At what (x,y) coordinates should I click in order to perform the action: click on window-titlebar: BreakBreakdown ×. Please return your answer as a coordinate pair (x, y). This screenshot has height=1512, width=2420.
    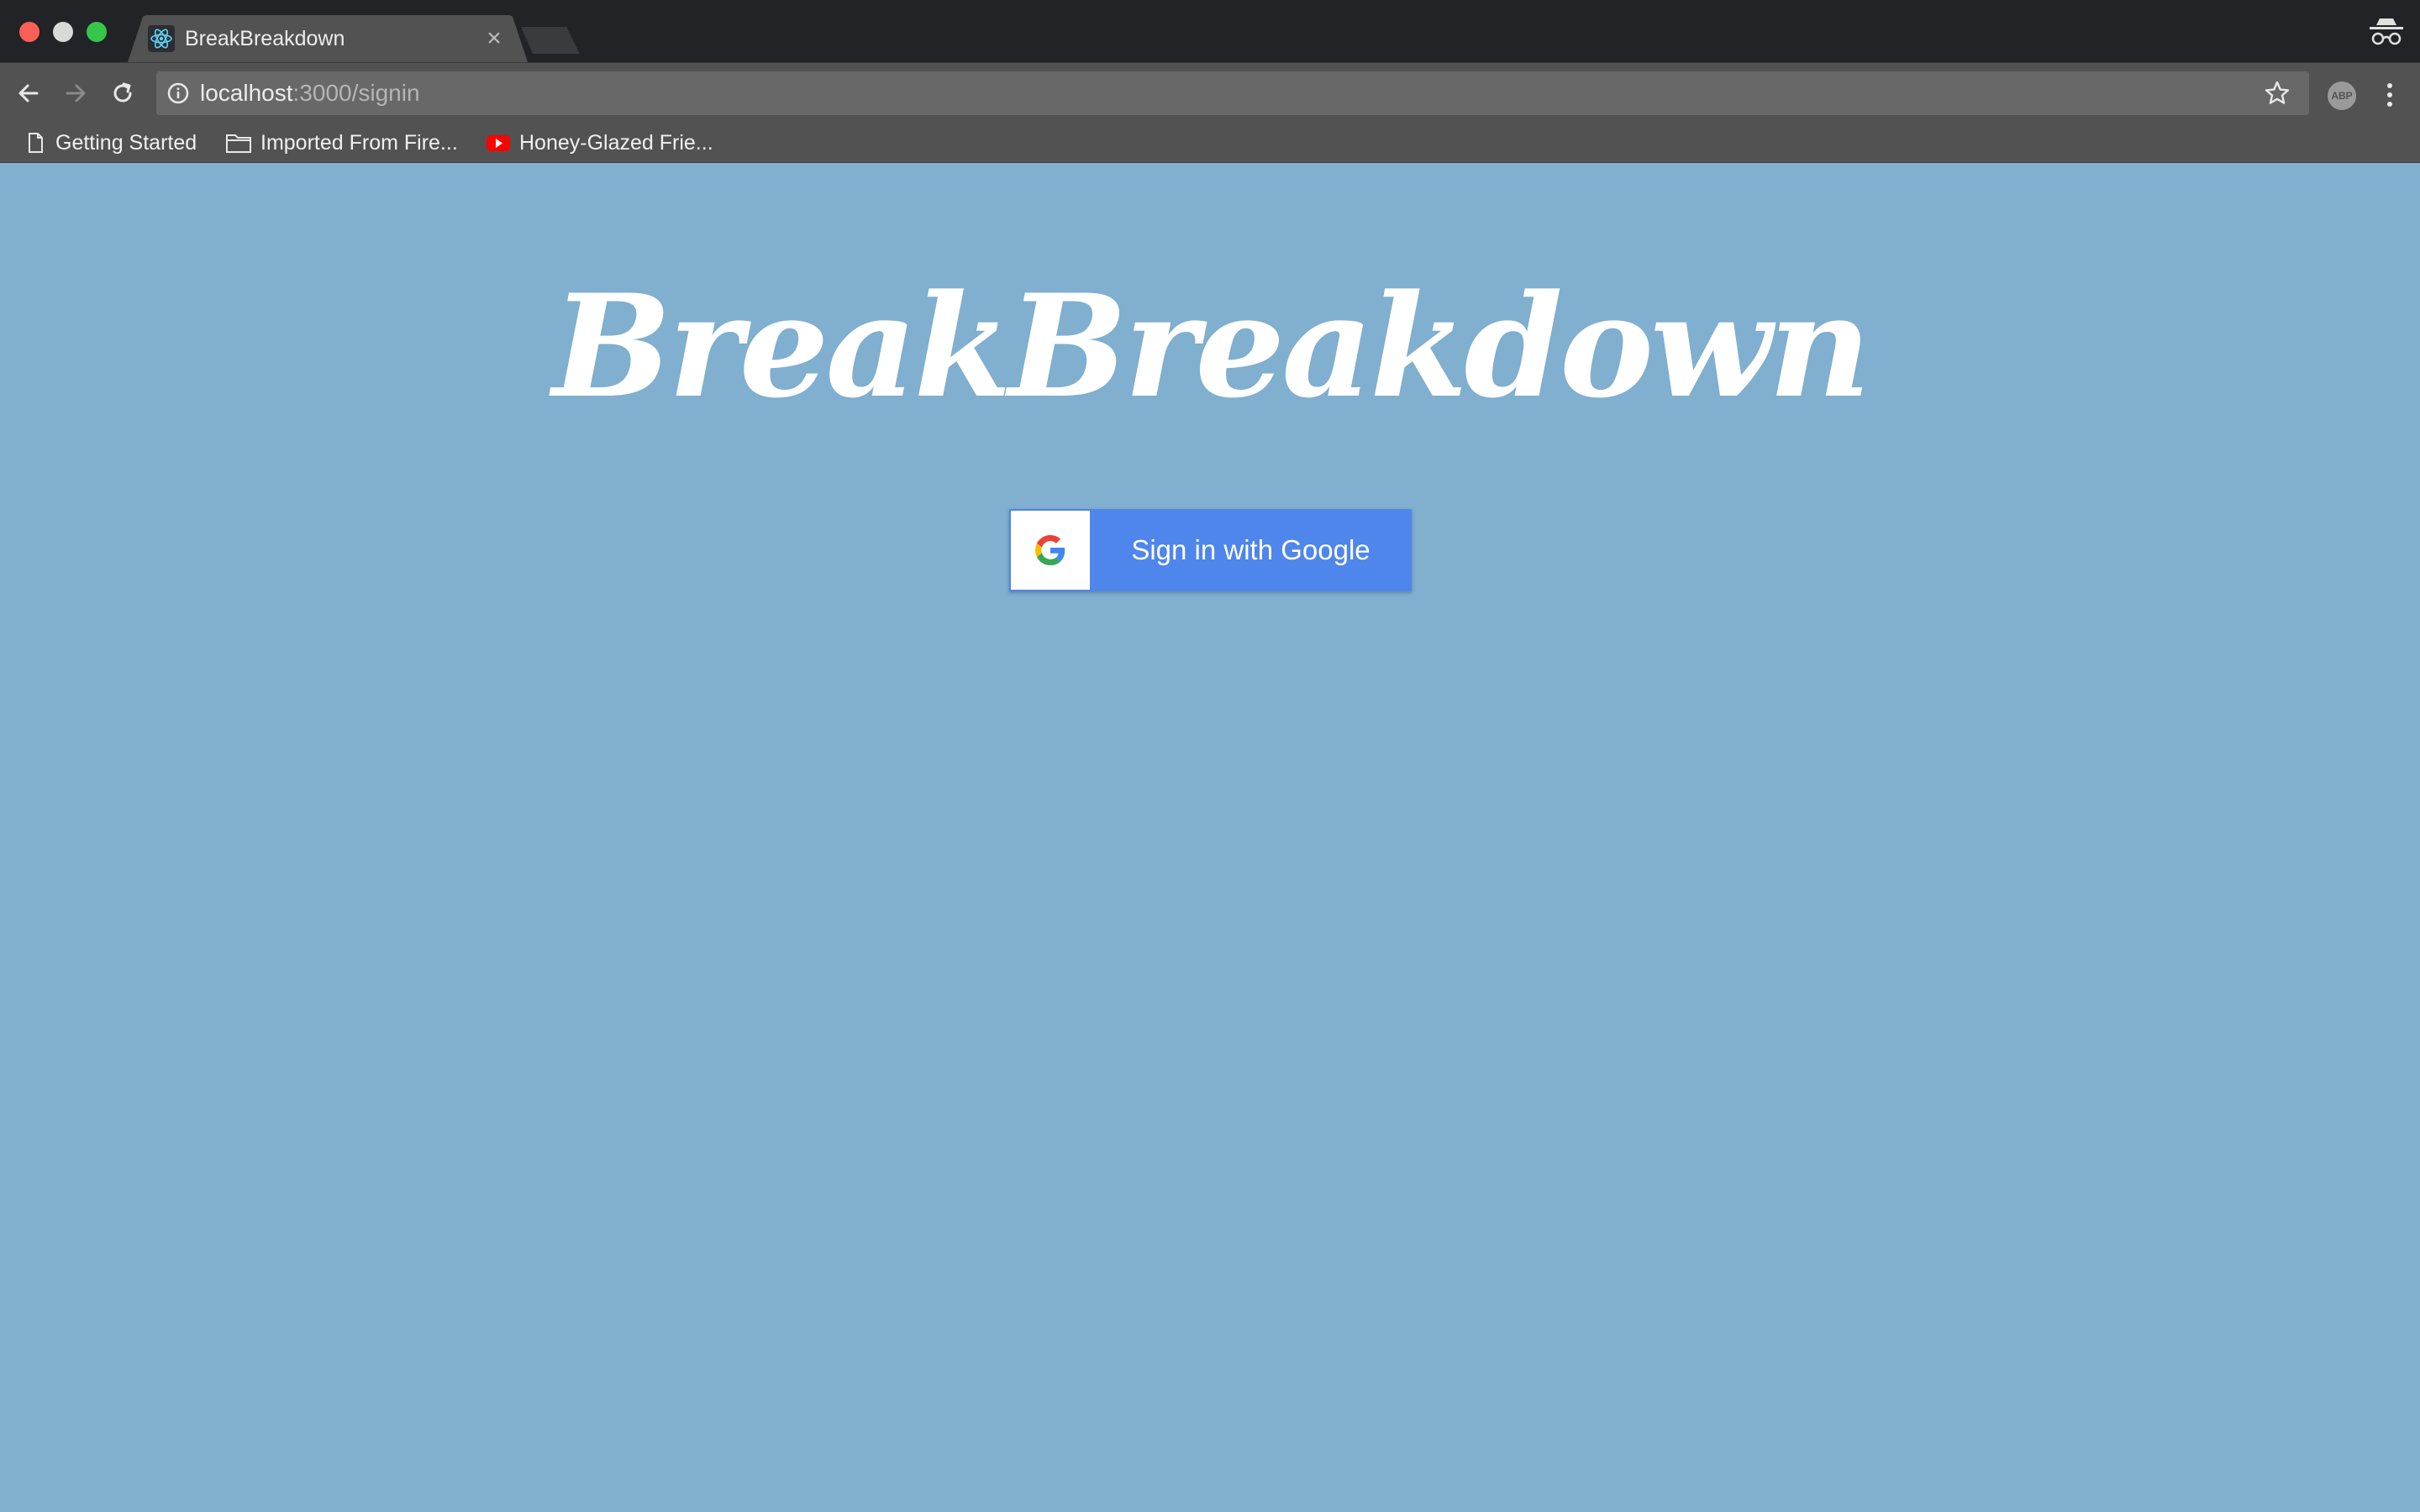
    Looking at the image, I should click on (1210, 31).